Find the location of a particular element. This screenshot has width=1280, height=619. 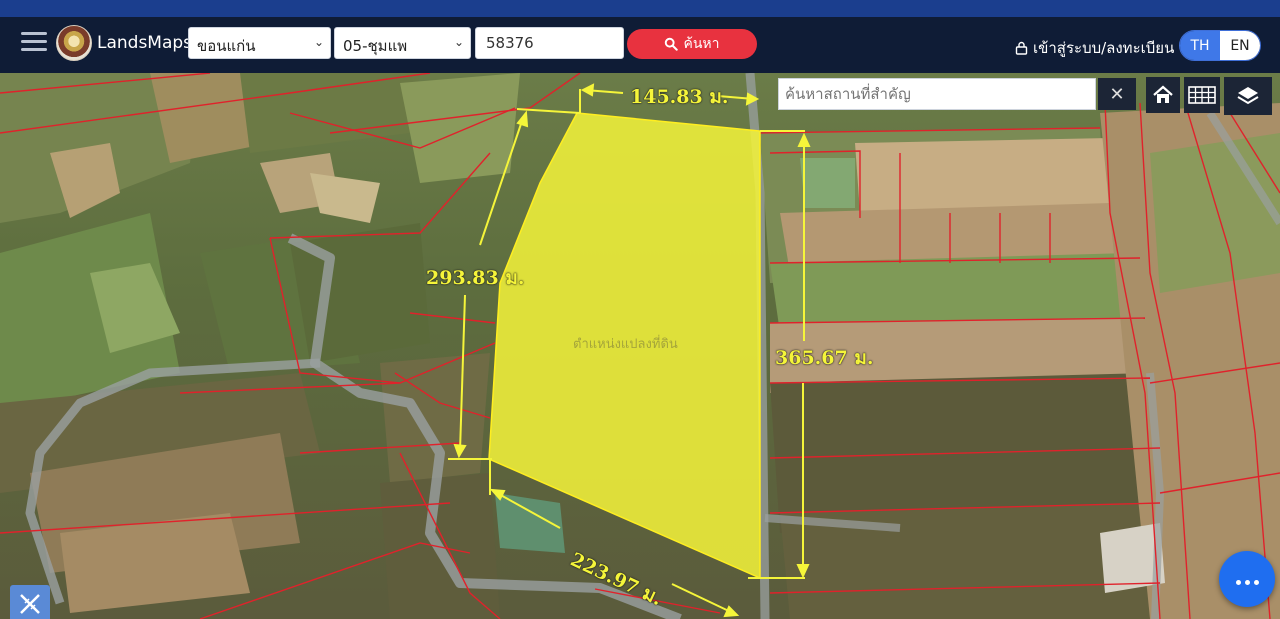

language-toggle: TH EN is located at coordinates (1220, 45).